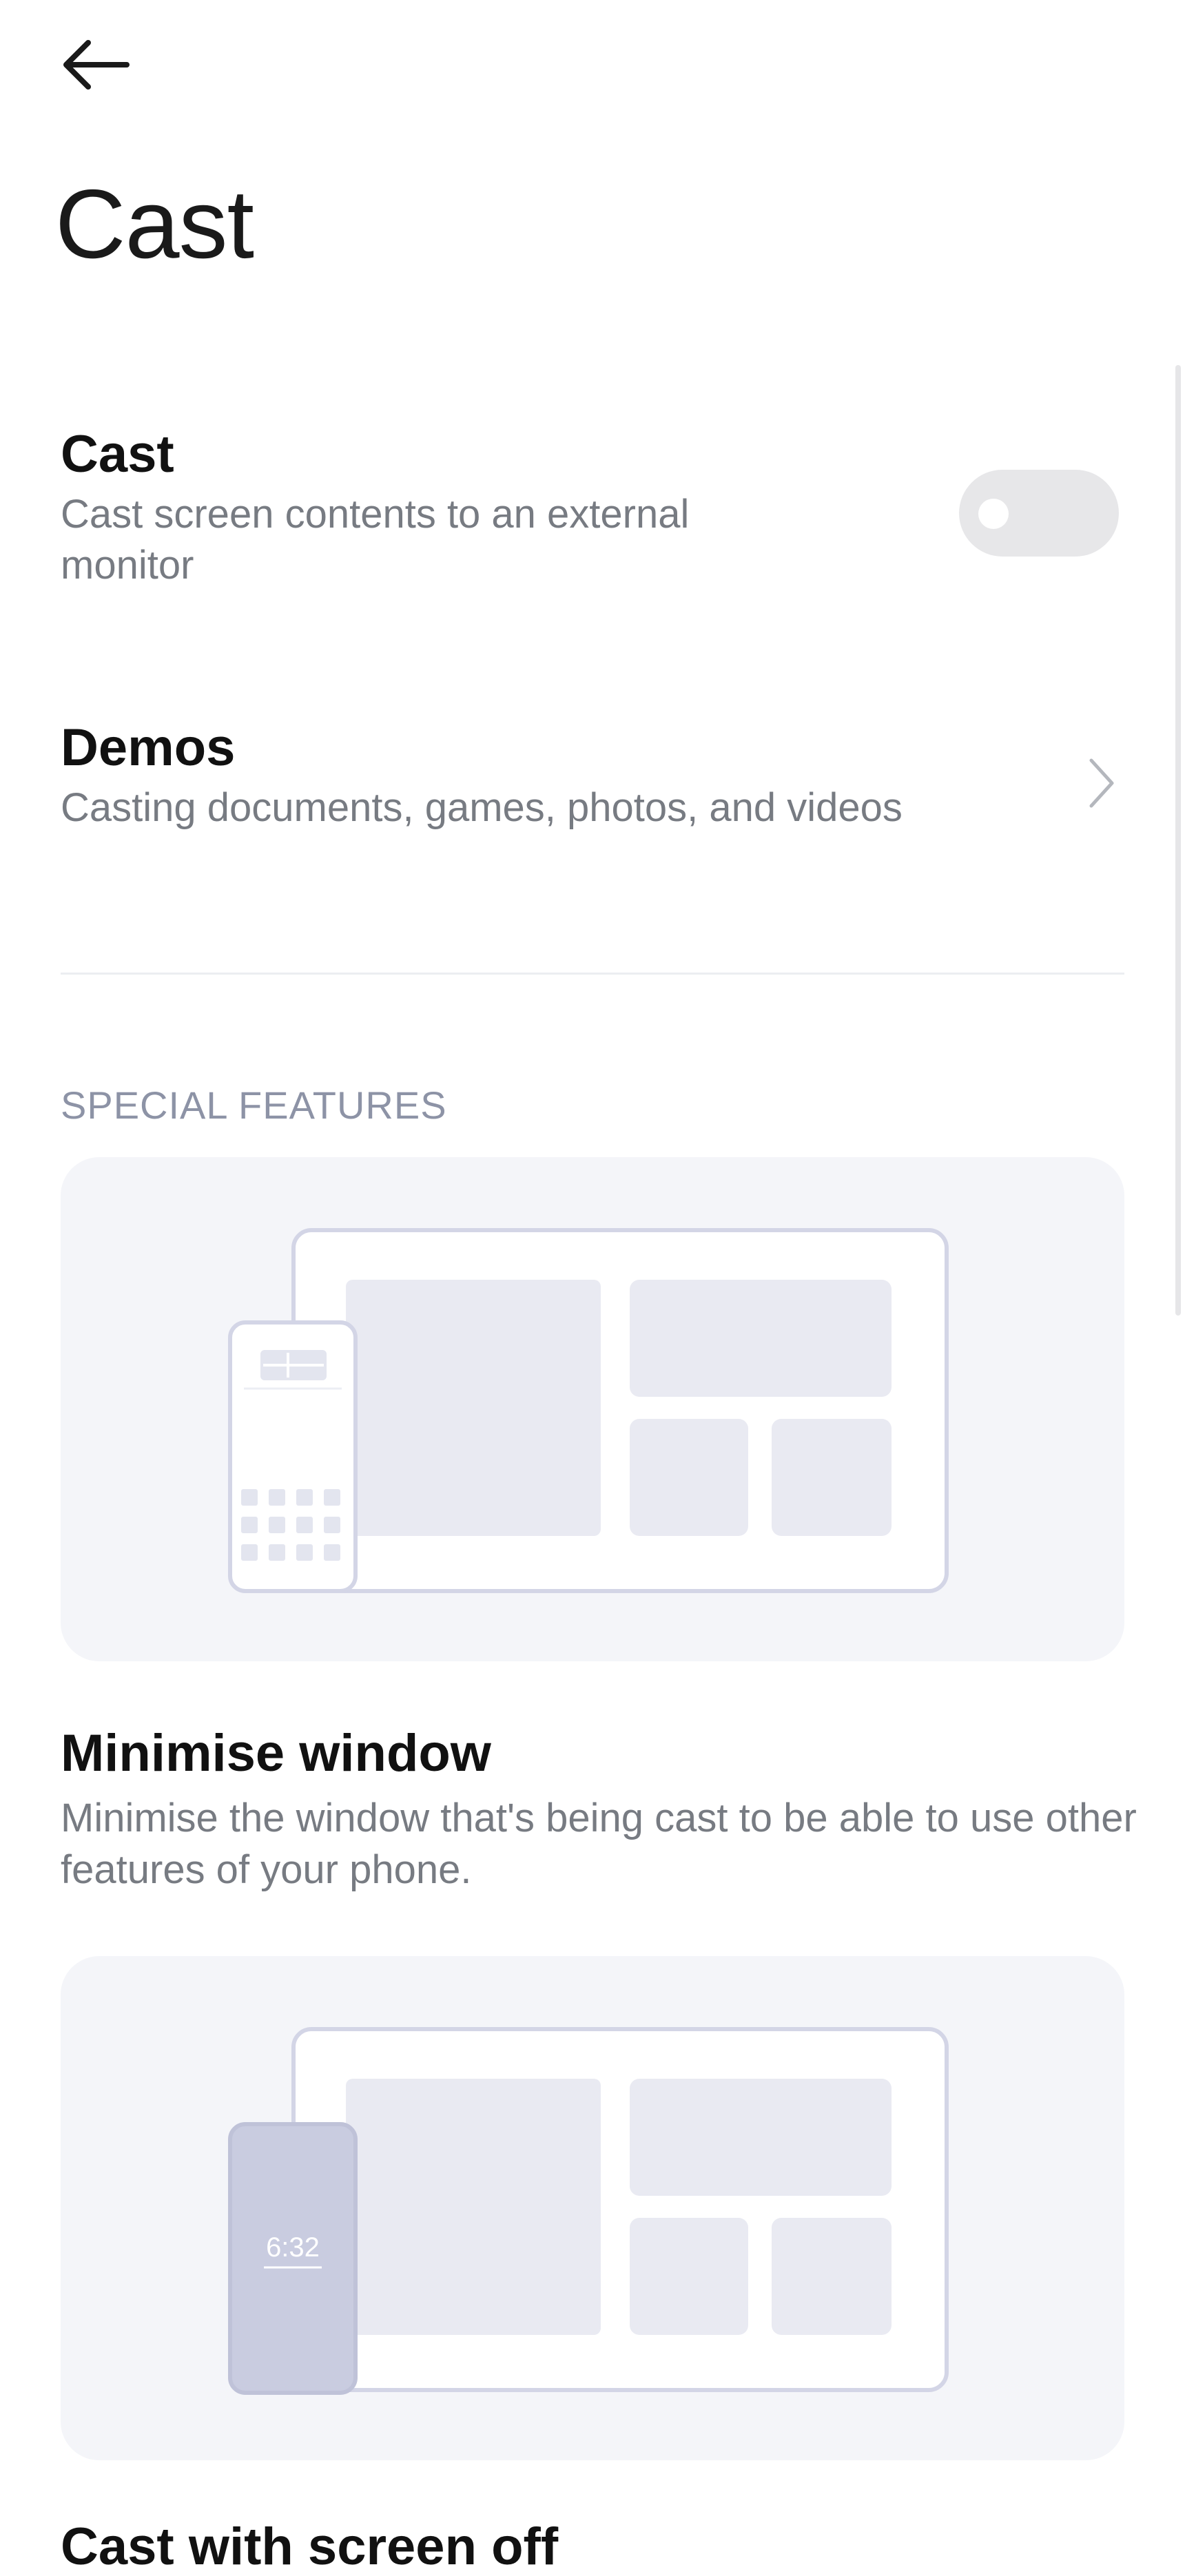 The width and height of the screenshot is (1185, 2576). Describe the element at coordinates (1178, 840) in the screenshot. I see `scrollbar` at that location.